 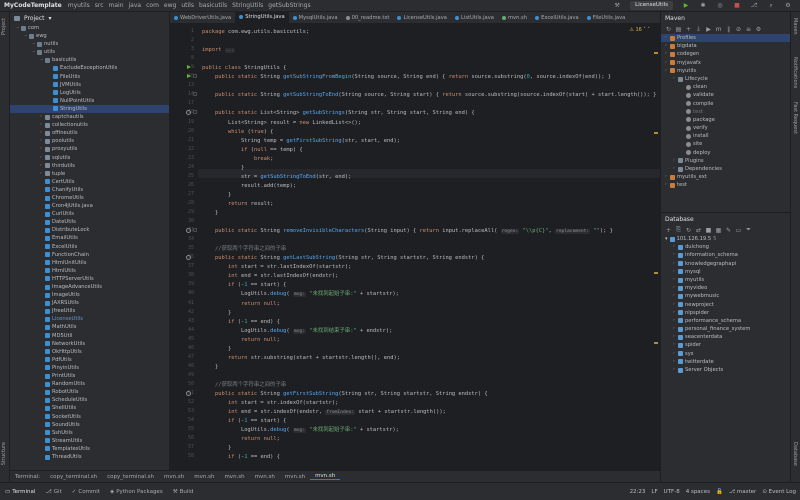 I want to click on maven-tree-item: › Profiles, so click(x=725, y=38).